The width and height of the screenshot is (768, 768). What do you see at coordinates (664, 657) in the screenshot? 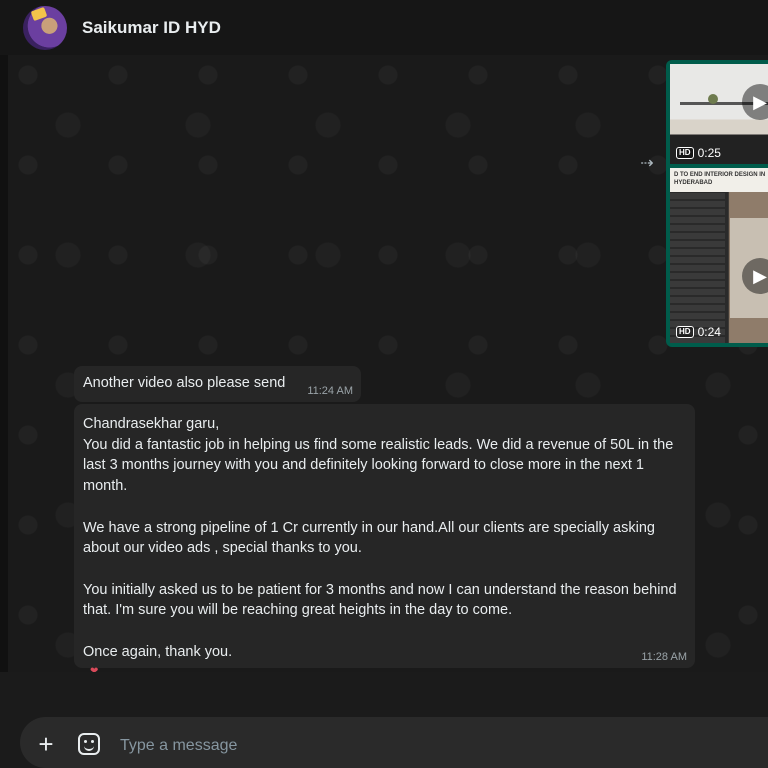
I see `message-time: 11:28 AM` at bounding box center [664, 657].